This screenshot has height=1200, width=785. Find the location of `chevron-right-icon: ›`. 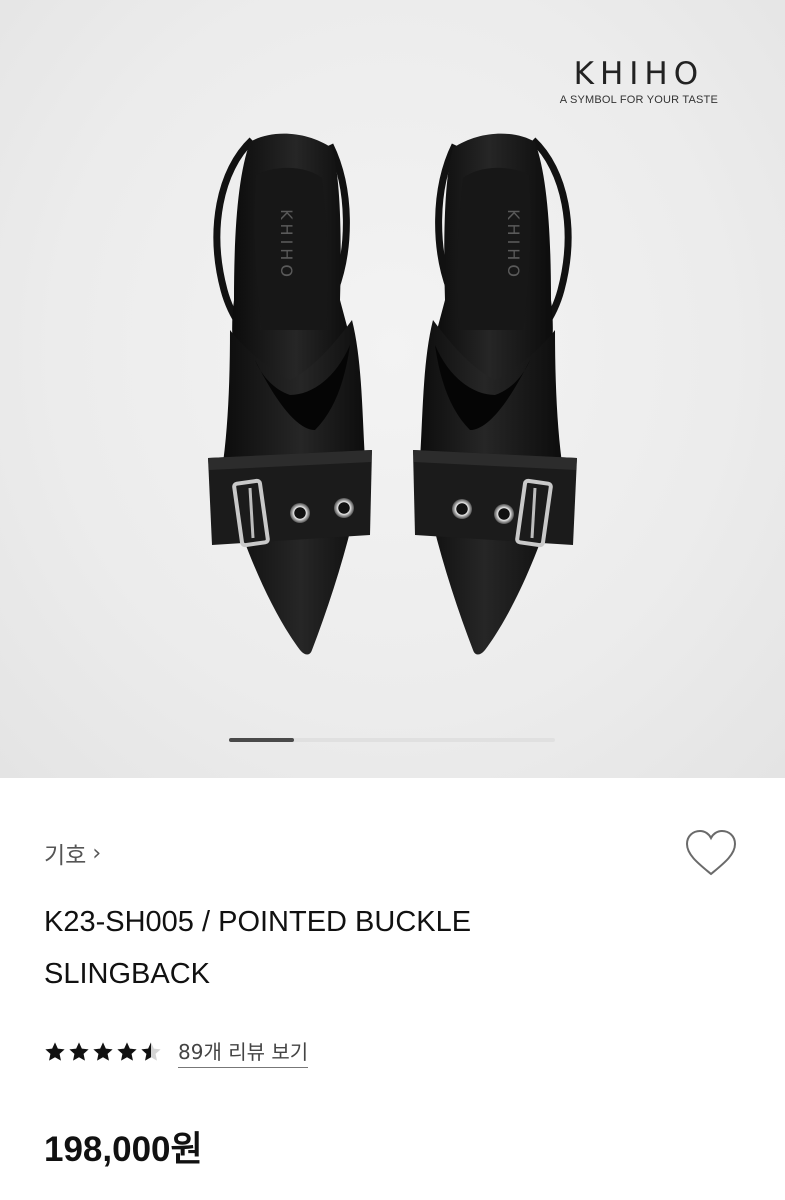

chevron-right-icon: › is located at coordinates (97, 853).